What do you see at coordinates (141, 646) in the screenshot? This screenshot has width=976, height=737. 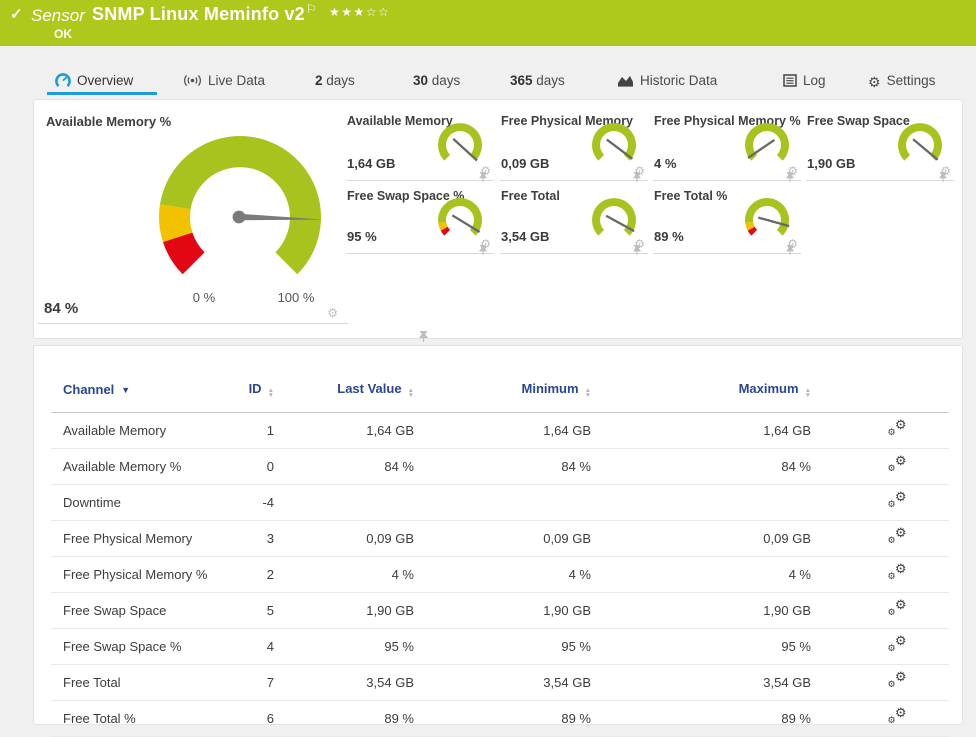 I see `channel-name: Free Swap Space %` at bounding box center [141, 646].